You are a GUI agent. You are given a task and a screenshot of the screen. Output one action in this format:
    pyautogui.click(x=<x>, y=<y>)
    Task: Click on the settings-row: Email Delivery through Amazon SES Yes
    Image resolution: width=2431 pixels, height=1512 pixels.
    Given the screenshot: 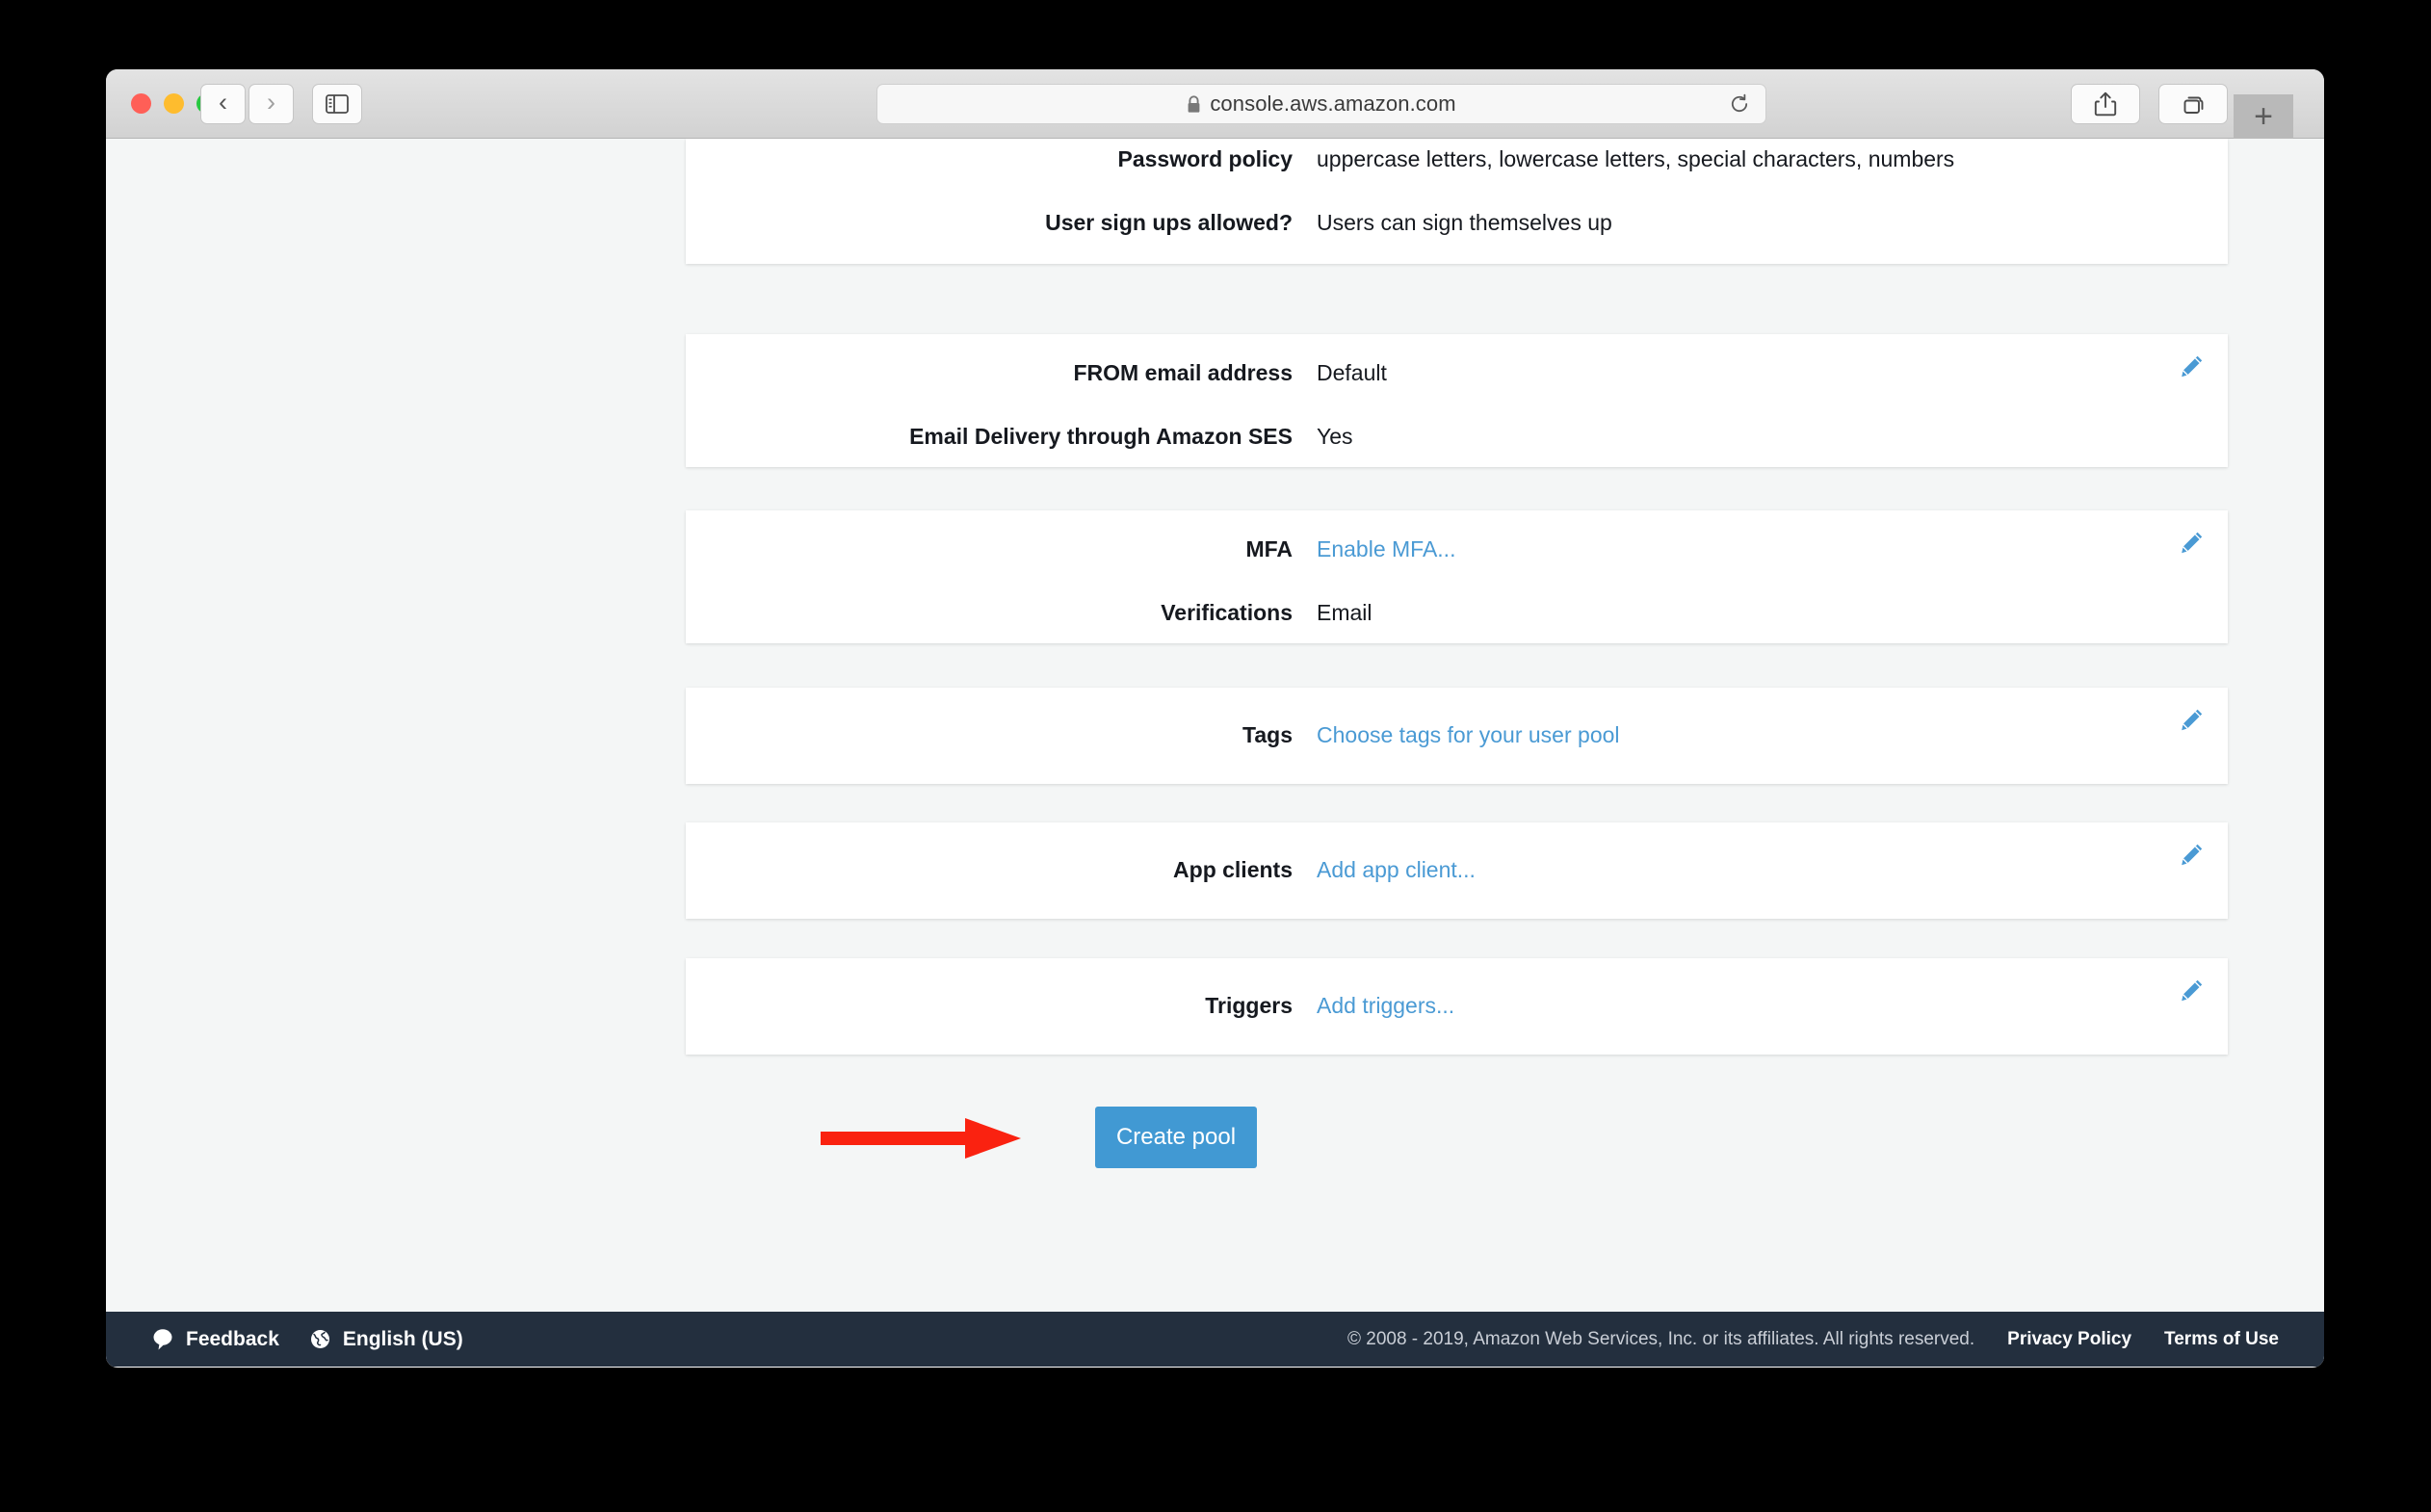 What is the action you would take?
    pyautogui.click(x=1457, y=418)
    